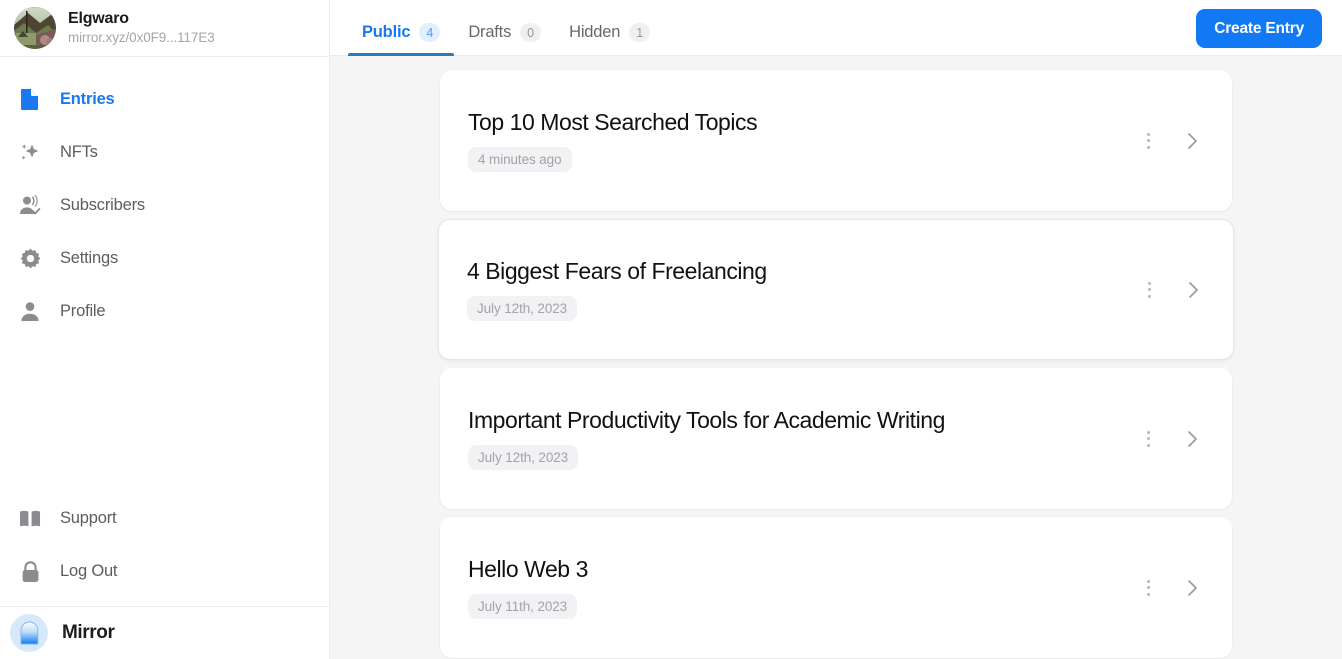 The width and height of the screenshot is (1342, 659). What do you see at coordinates (1259, 28) in the screenshot?
I see `create-entry-button: Create Entry` at bounding box center [1259, 28].